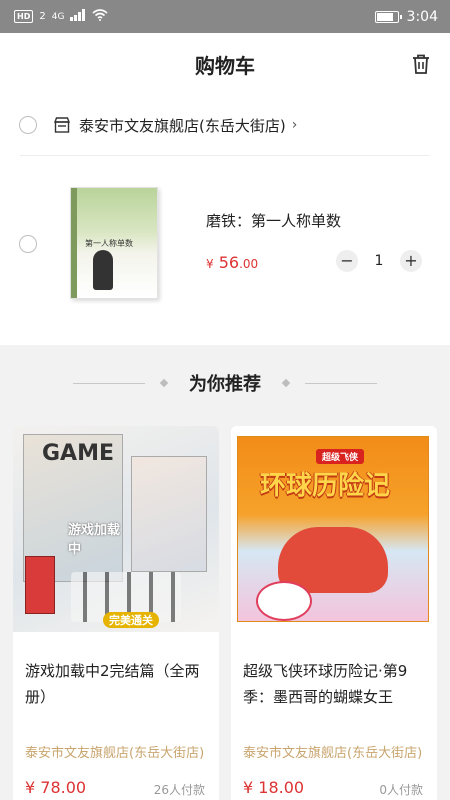  What do you see at coordinates (28, 125) in the screenshot?
I see `shop-select-radio` at bounding box center [28, 125].